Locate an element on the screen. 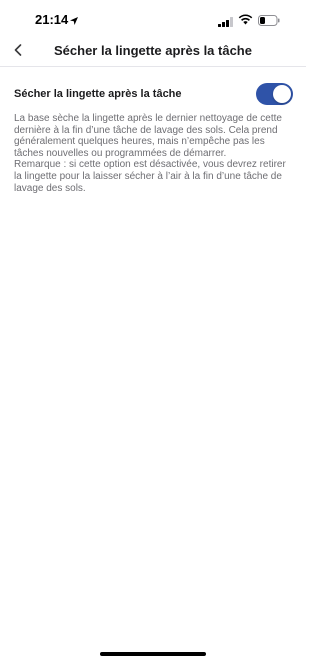 This screenshot has height=662, width=320. battery-icon is located at coordinates (269, 19).